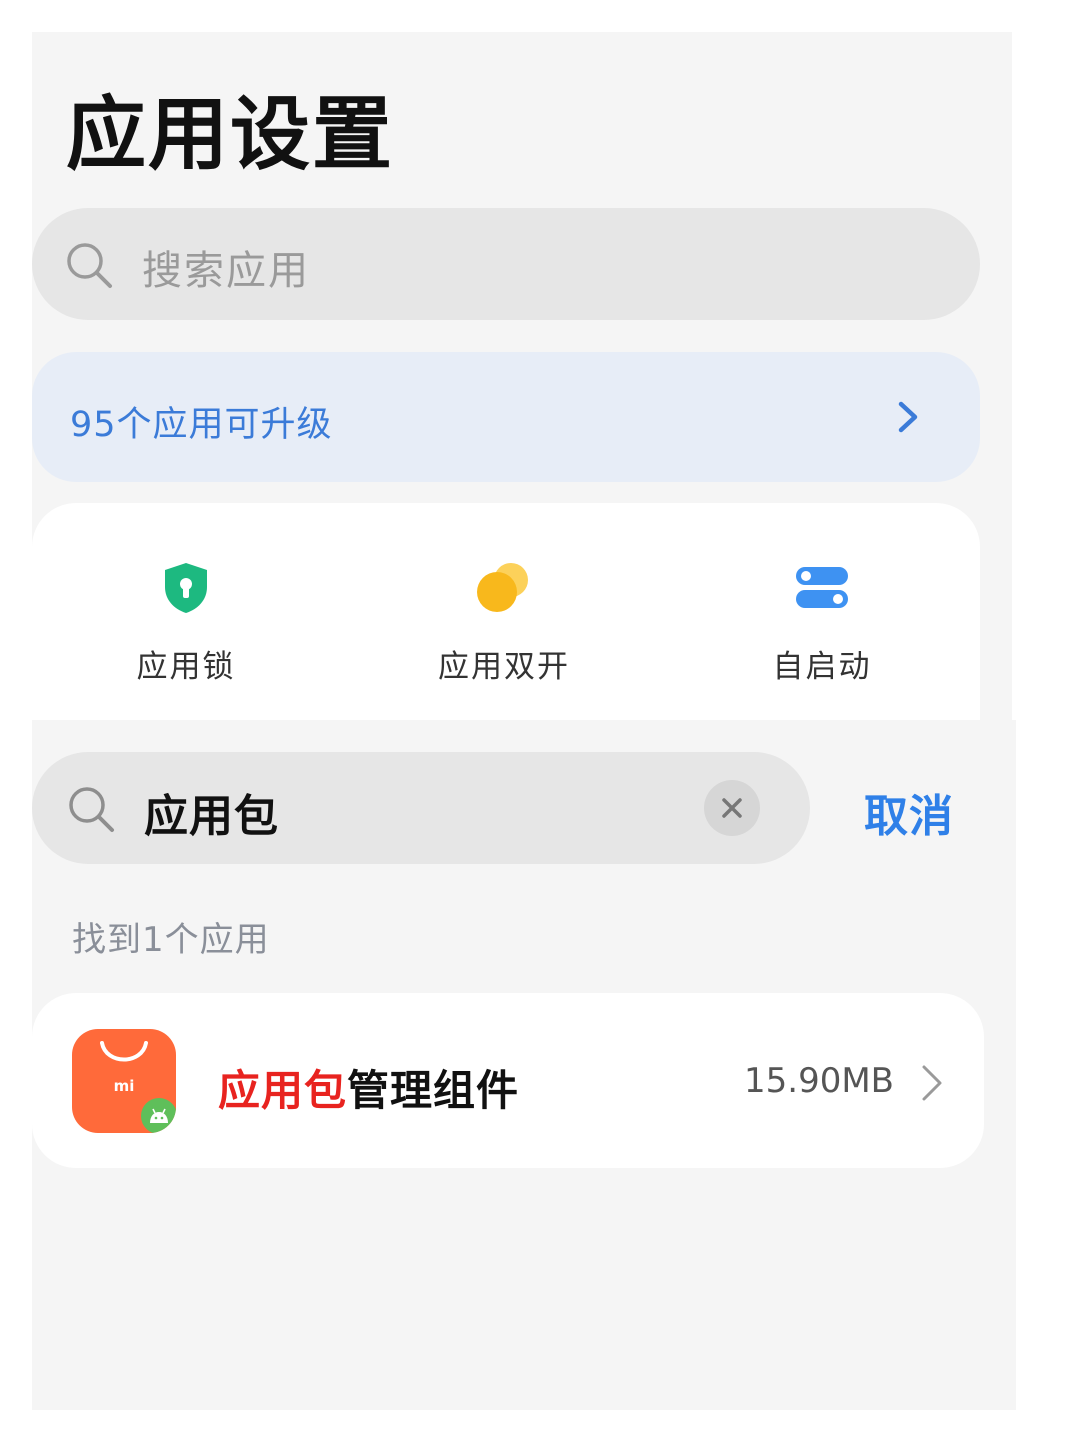  I want to click on clear-search-button, so click(732, 808).